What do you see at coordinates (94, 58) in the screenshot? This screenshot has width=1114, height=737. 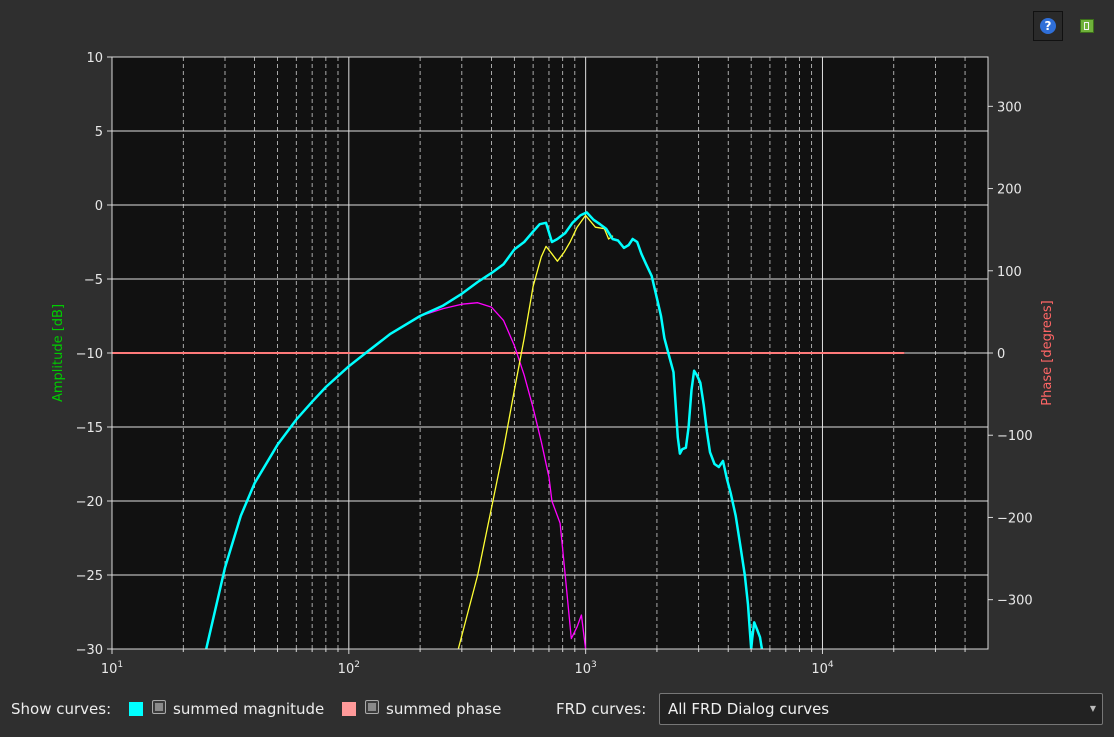 I see `y-tick-label: 10` at bounding box center [94, 58].